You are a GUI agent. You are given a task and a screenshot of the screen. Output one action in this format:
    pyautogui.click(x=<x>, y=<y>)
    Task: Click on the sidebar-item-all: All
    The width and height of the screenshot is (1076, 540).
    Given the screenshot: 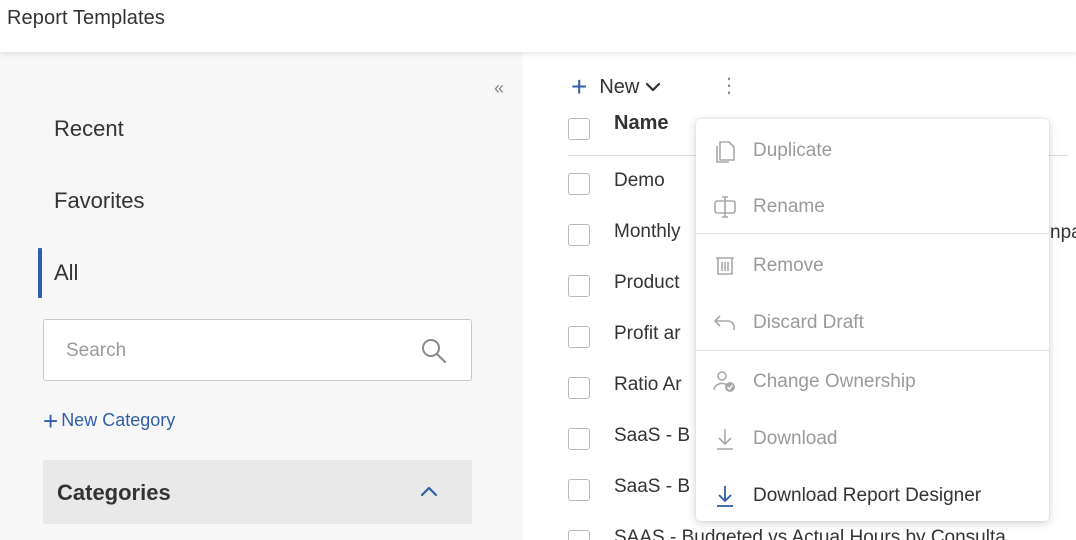 What is the action you would take?
    pyautogui.click(x=66, y=273)
    